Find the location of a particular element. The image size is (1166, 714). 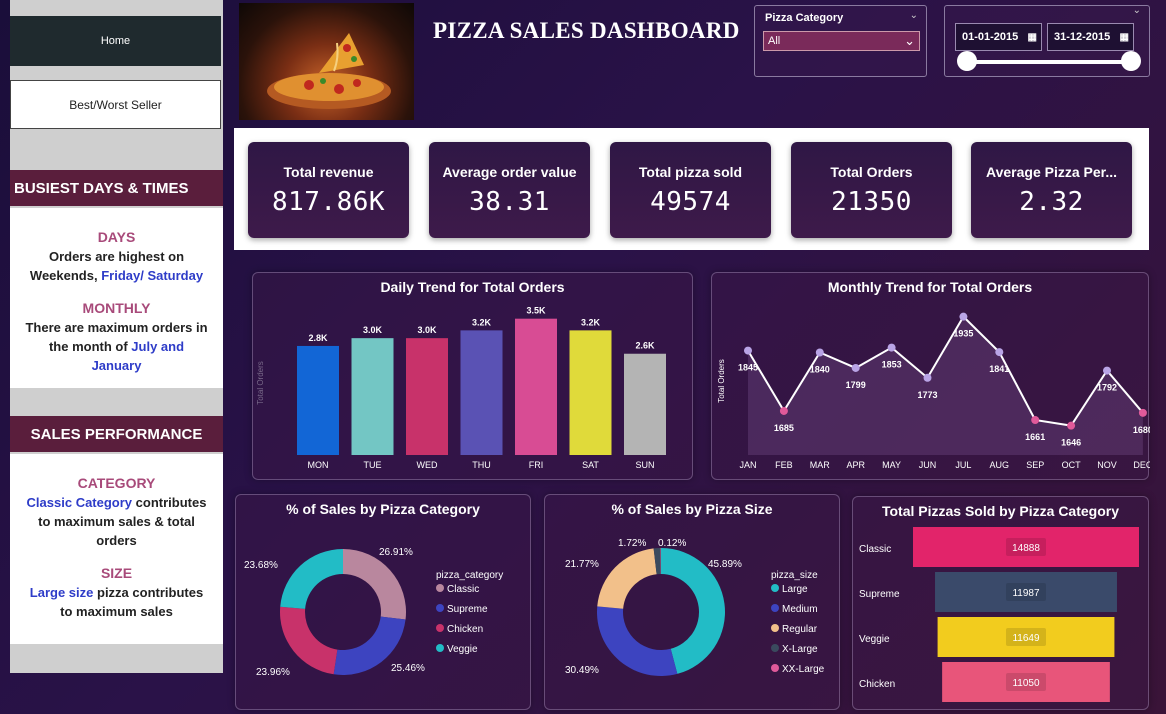

slice-label: 26.91% is located at coordinates (396, 552).